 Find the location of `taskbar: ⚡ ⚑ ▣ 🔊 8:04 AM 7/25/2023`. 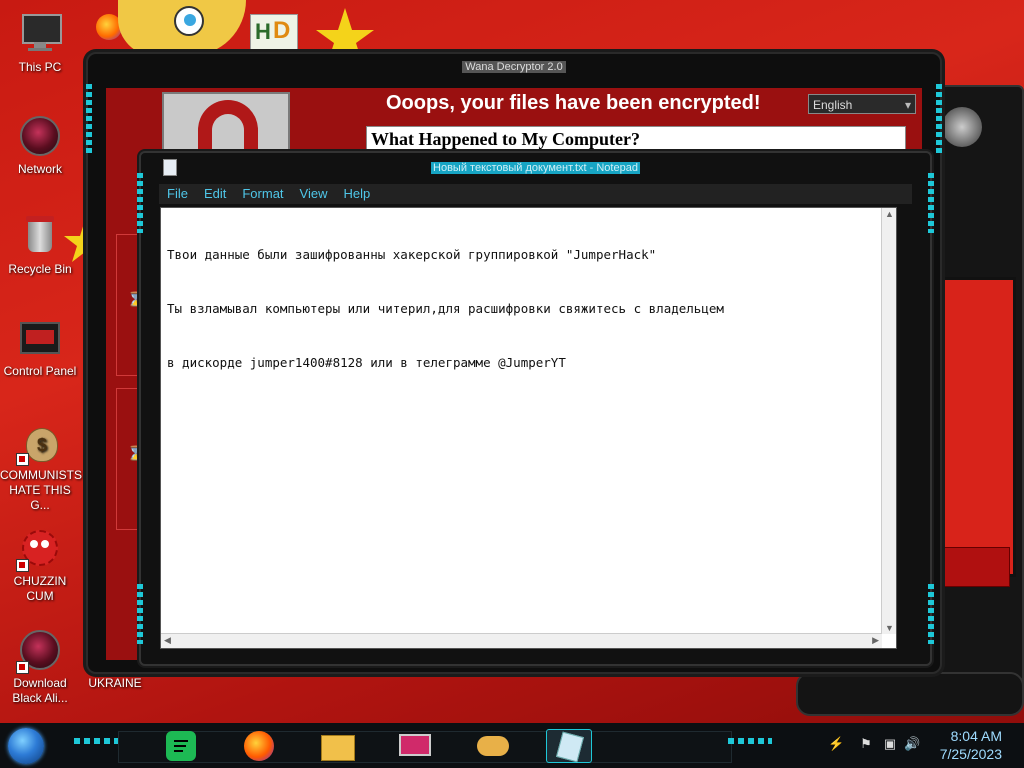

taskbar: ⚡ ⚑ ▣ 🔊 8:04 AM 7/25/2023 is located at coordinates (512, 745).